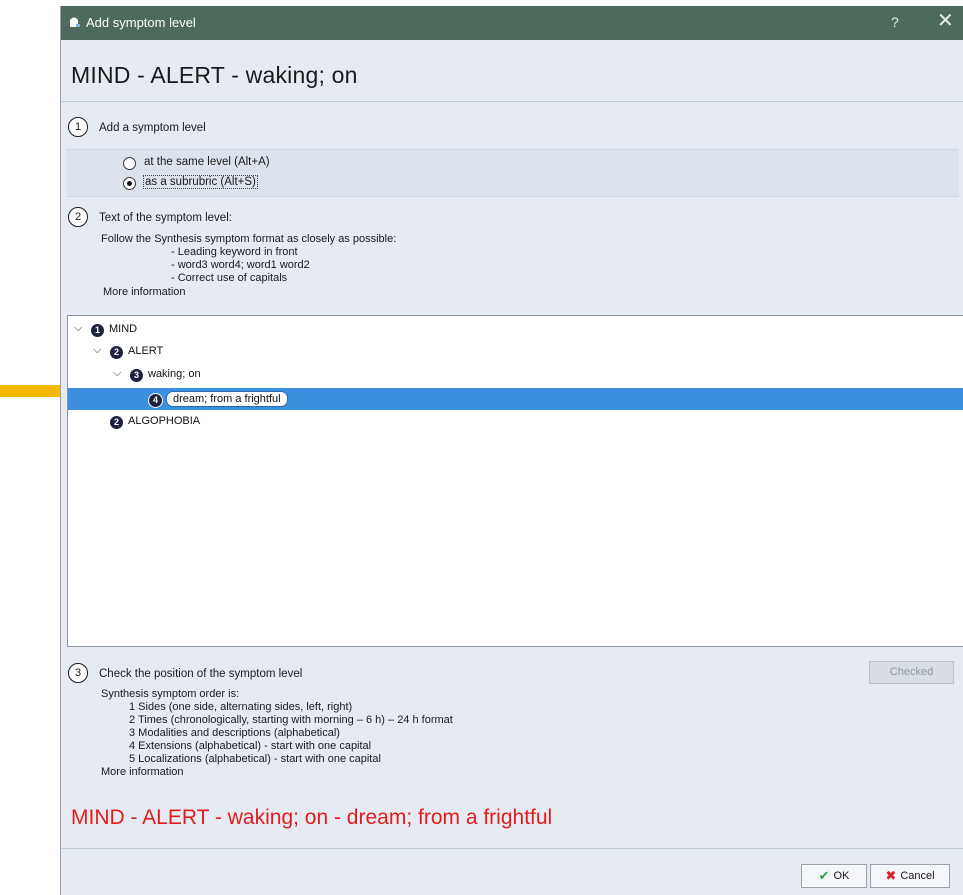 The image size is (963, 895). I want to click on radio-subrubric-label: as a subrubric (Alt+S), so click(200, 182).